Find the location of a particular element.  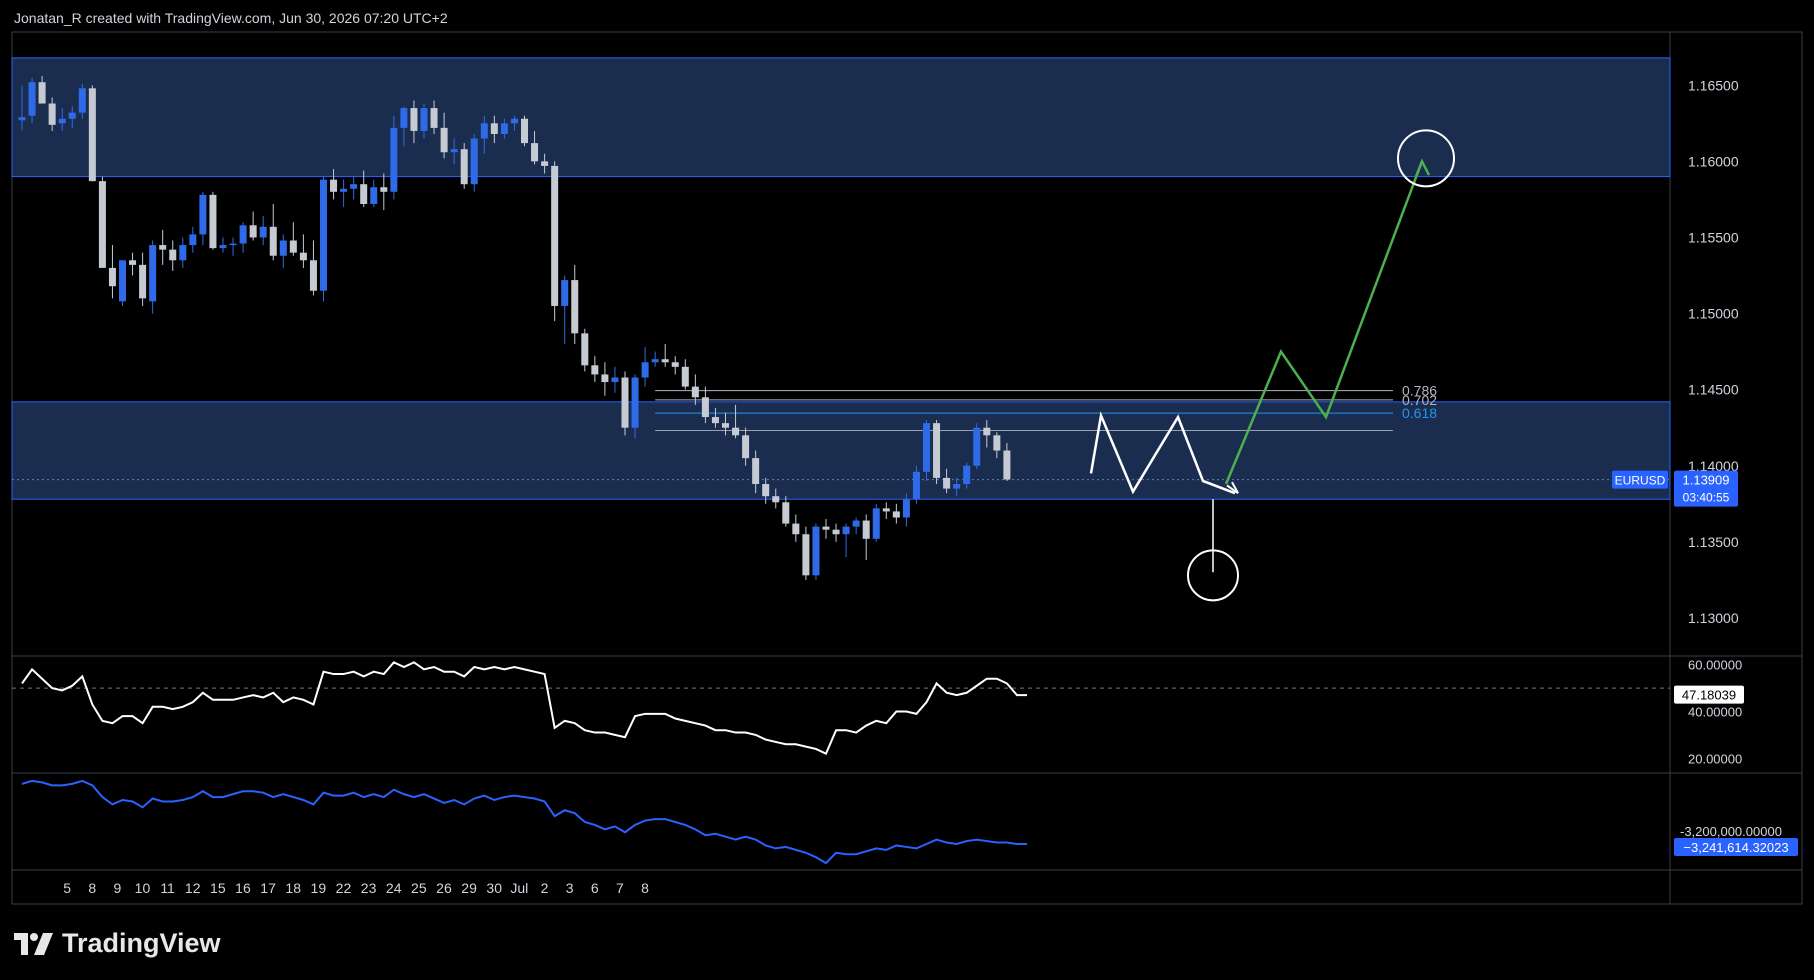

time-tick: 5 is located at coordinates (67, 888).